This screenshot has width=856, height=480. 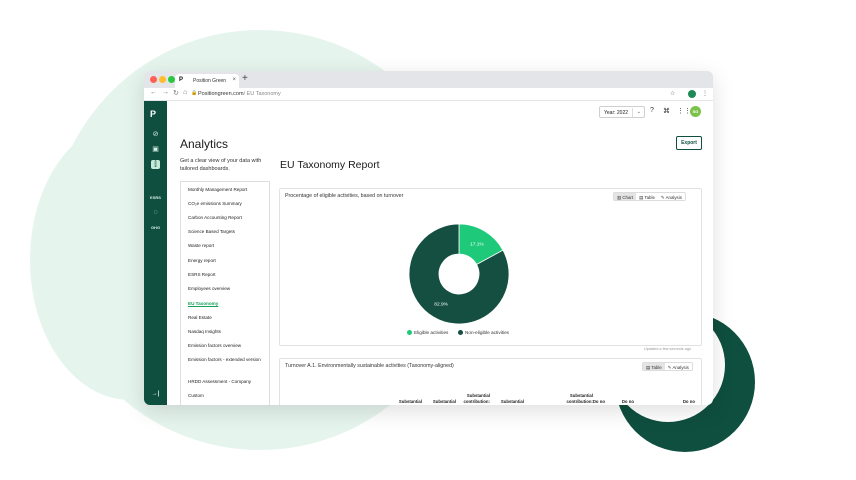 What do you see at coordinates (210, 81) in the screenshot?
I see `tab-title: Position Green` at bounding box center [210, 81].